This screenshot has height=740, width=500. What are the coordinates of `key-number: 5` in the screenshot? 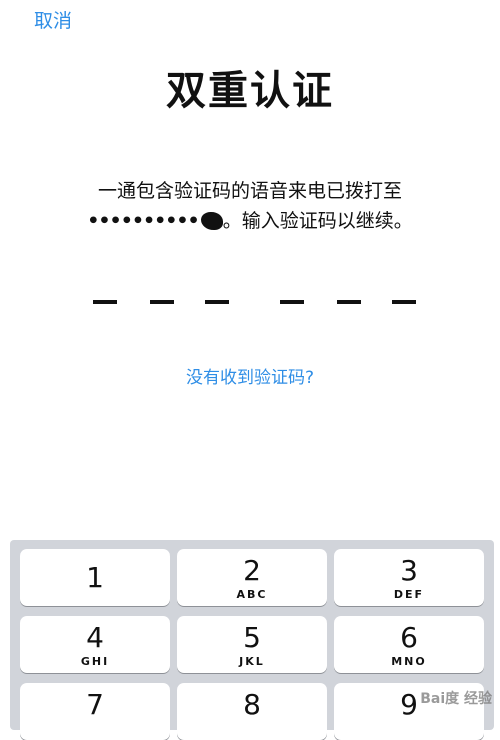 It's located at (252, 637).